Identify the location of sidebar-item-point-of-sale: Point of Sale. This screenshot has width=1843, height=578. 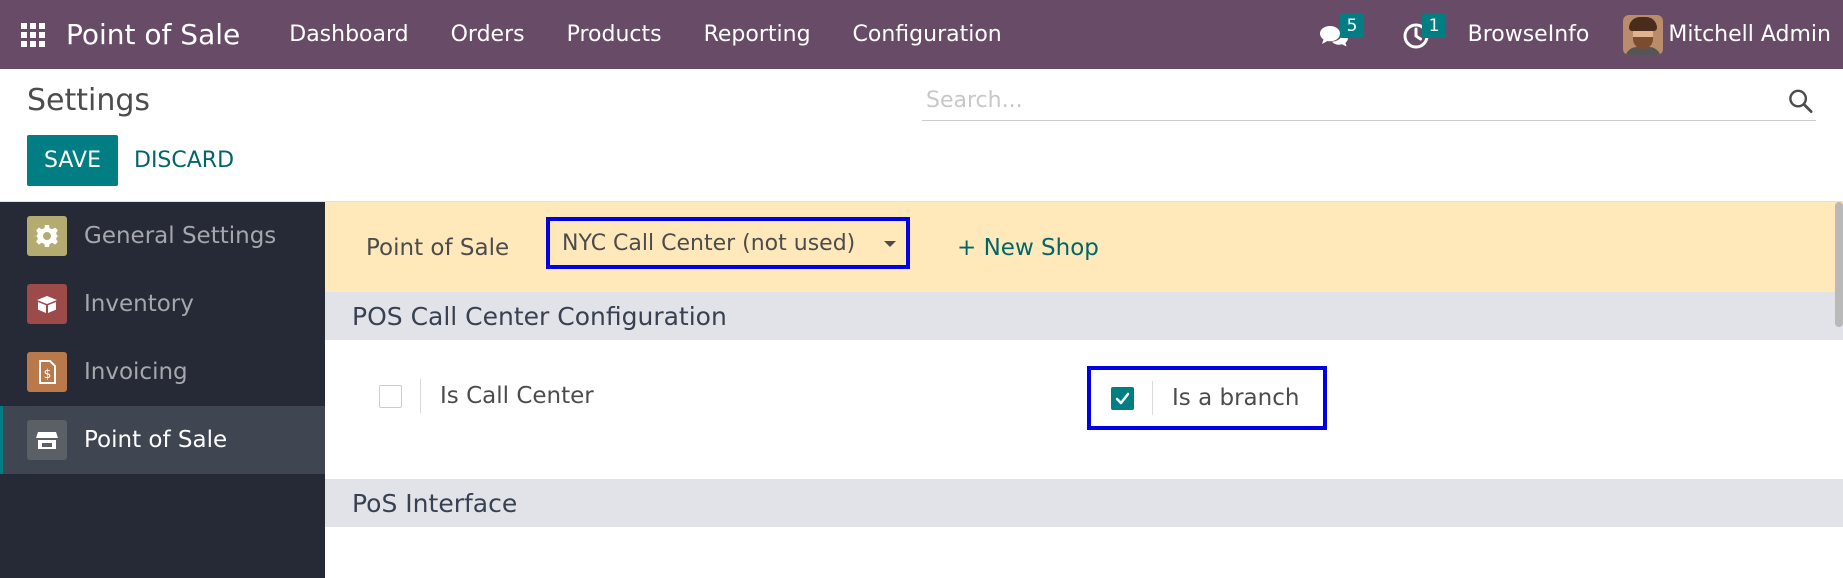
(162, 440).